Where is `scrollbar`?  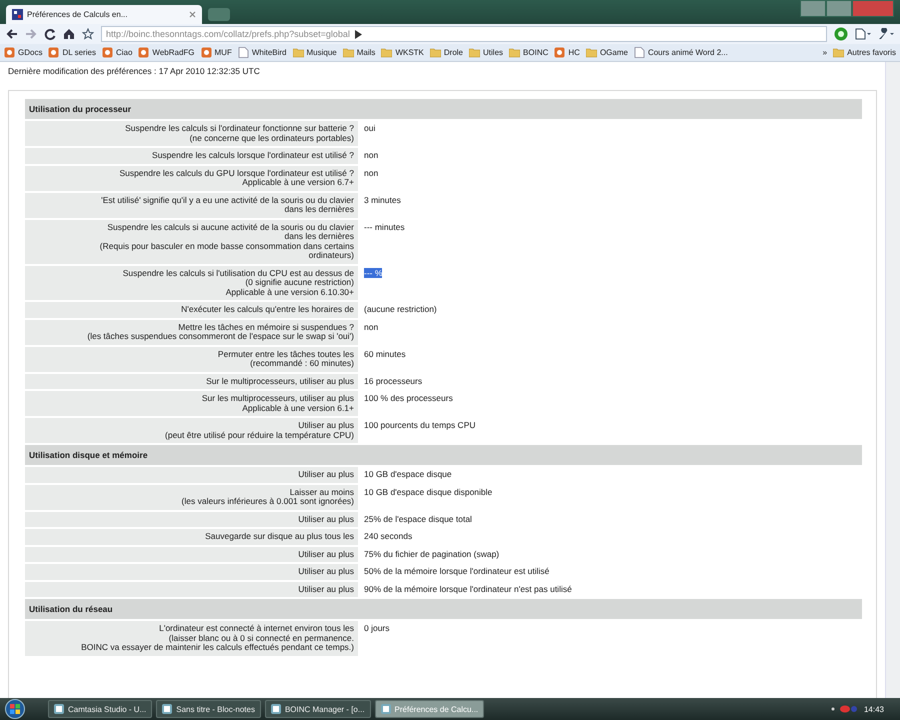 scrollbar is located at coordinates (892, 380).